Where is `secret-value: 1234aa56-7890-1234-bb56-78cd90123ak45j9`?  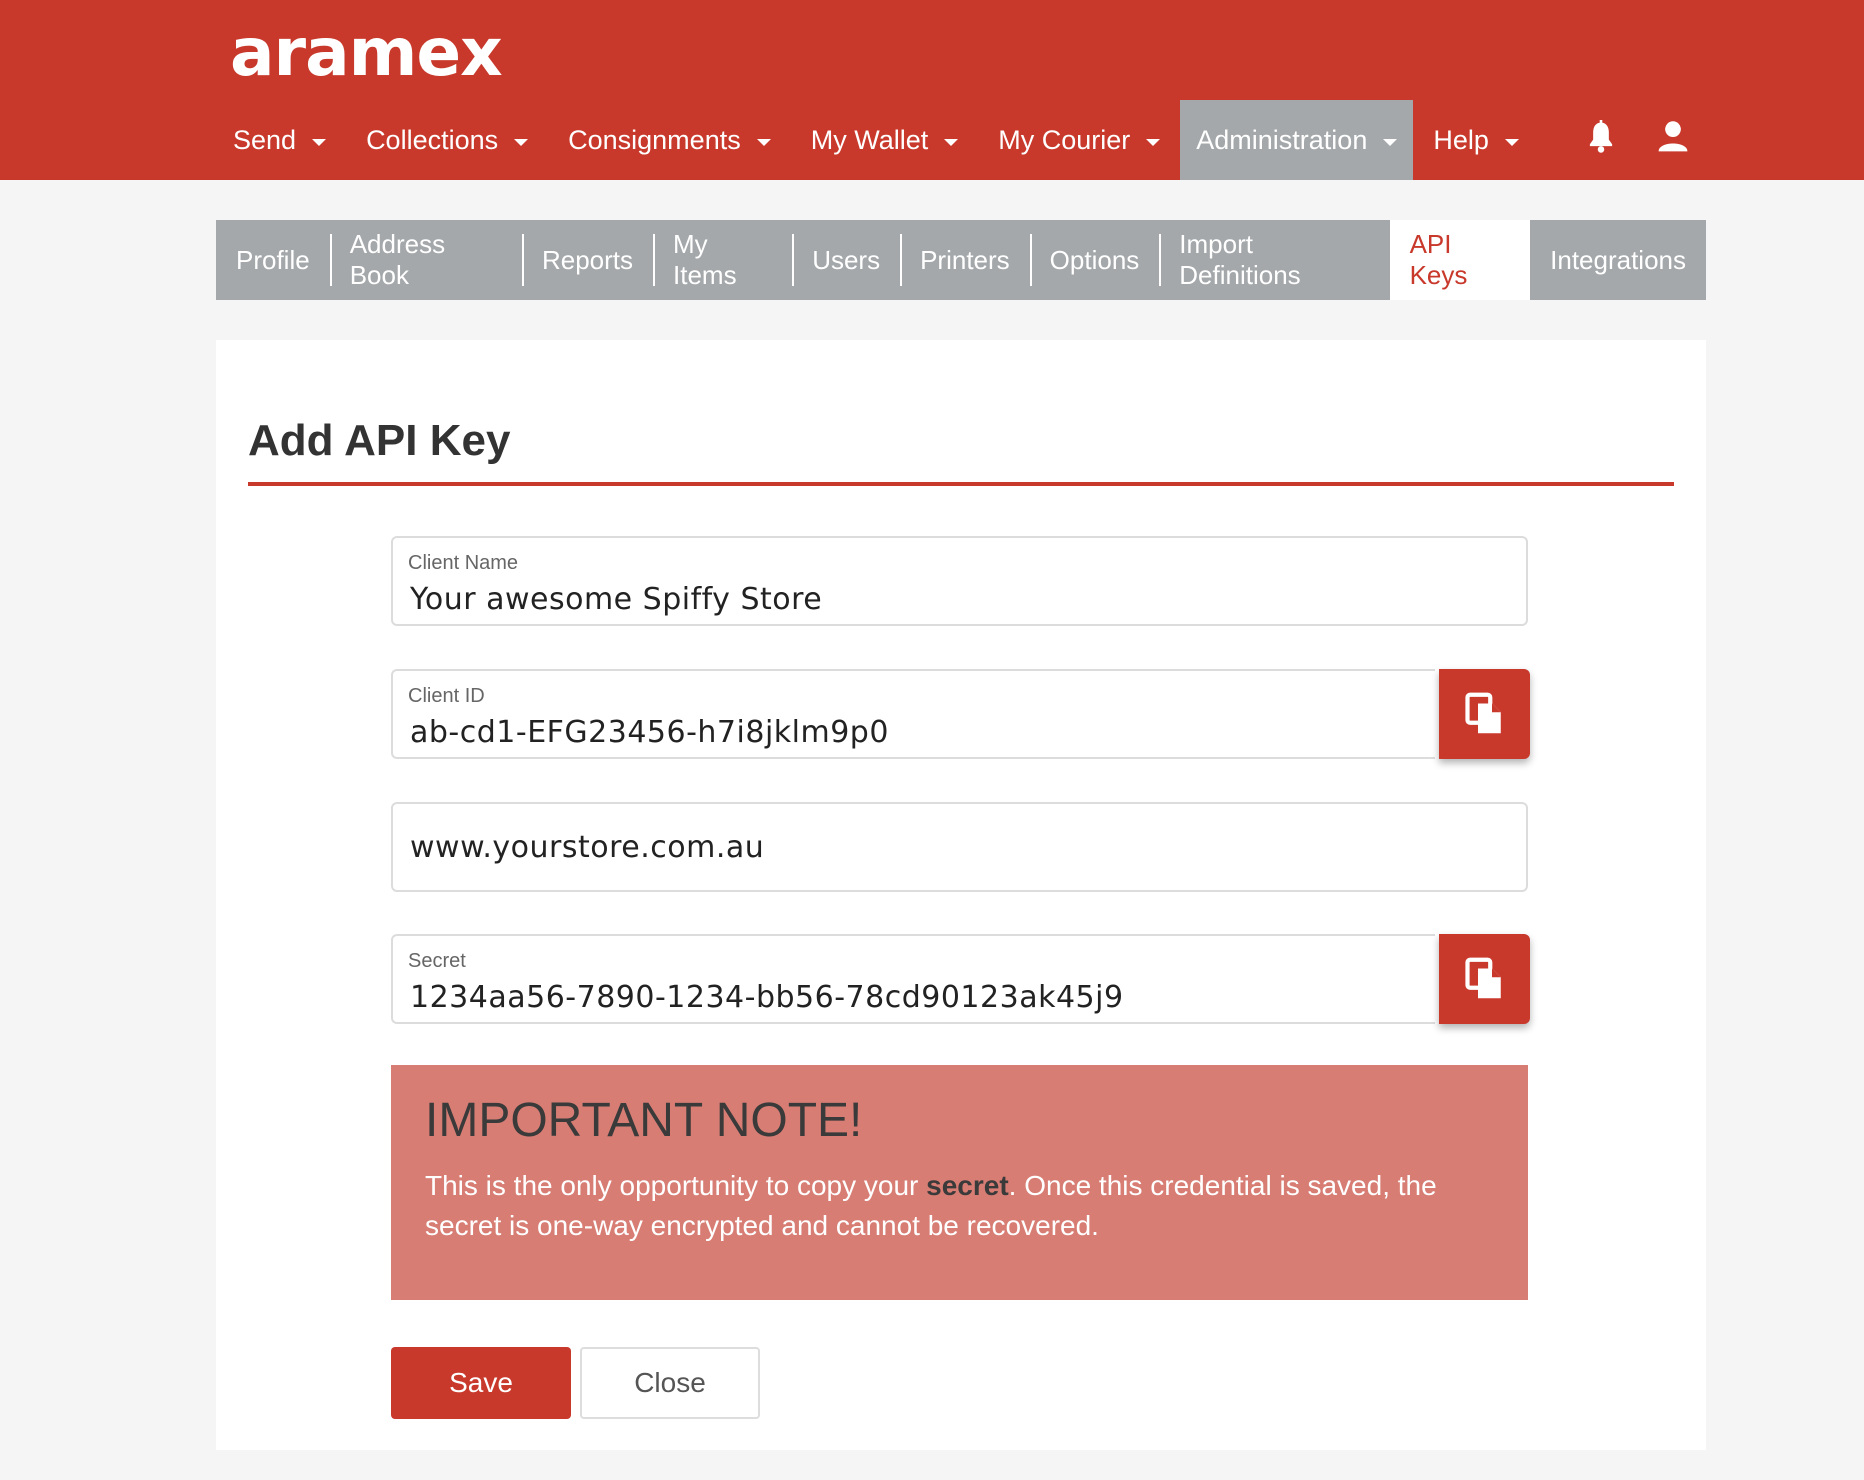 secret-value: 1234aa56-7890-1234-bb56-78cd90123ak45j9 is located at coordinates (767, 997).